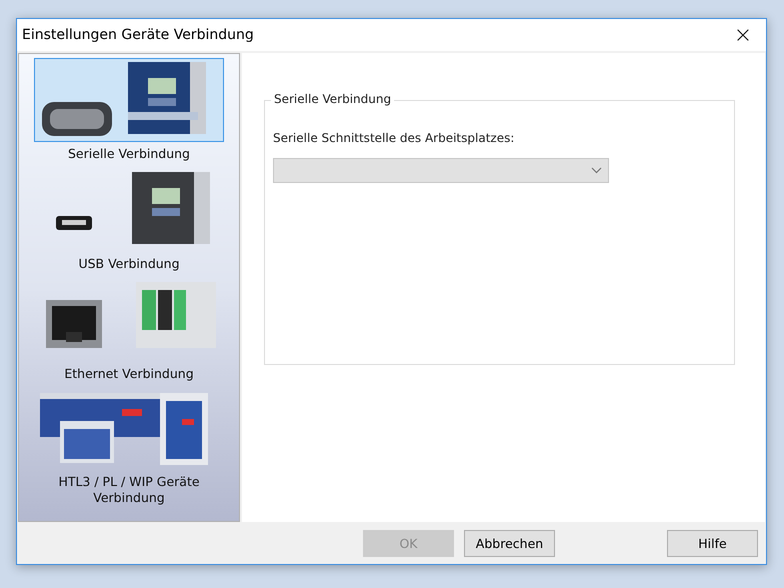 Image resolution: width=784 pixels, height=588 pixels. What do you see at coordinates (509, 543) in the screenshot?
I see `dialog-button: Abbrechen` at bounding box center [509, 543].